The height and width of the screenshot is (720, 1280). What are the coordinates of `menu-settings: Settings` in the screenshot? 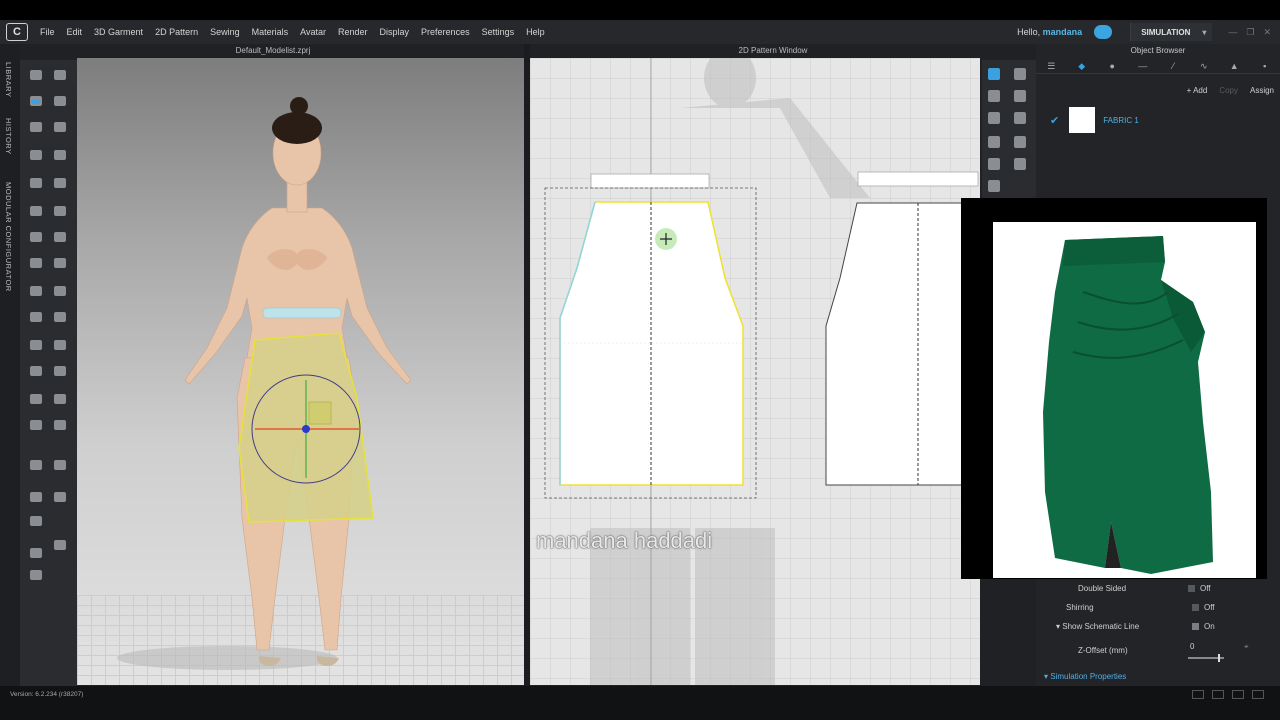 It's located at (498, 32).